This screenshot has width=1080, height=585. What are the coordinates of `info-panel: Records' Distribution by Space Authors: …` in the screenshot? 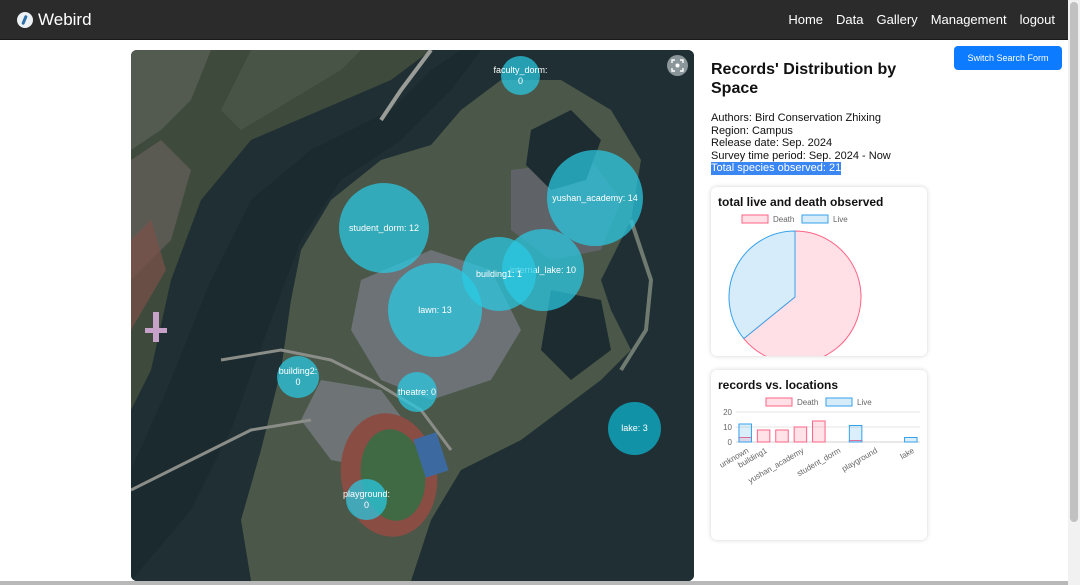 It's located at (821, 117).